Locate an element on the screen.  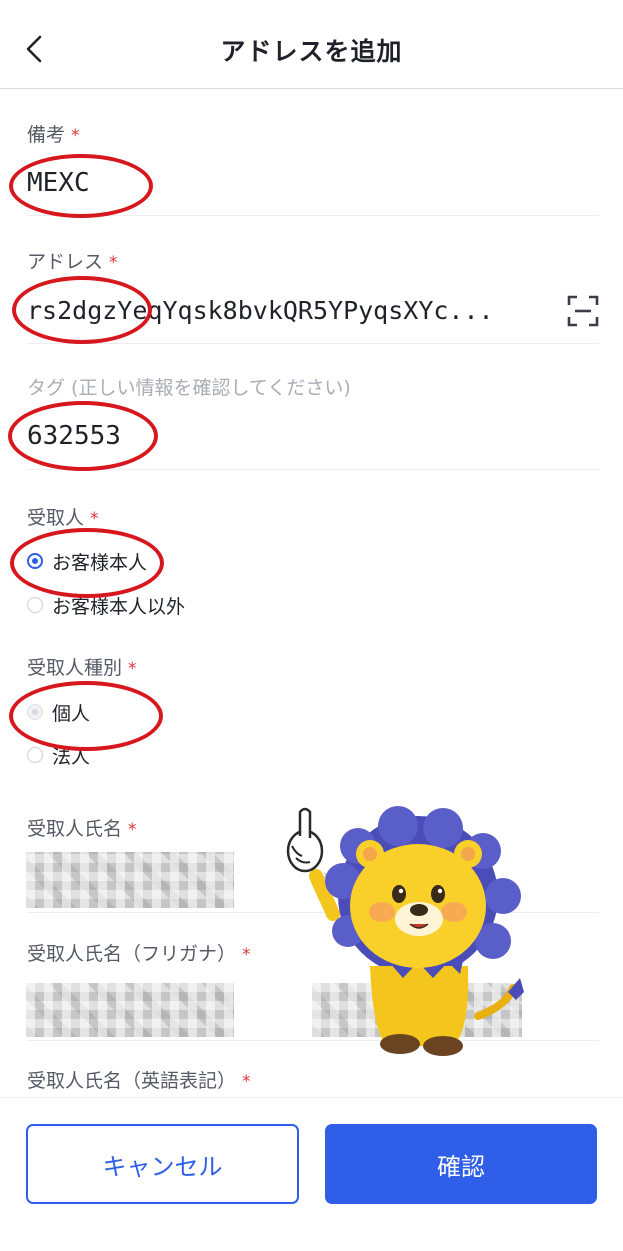
header: アドレスを追加 is located at coordinates (311, 44).